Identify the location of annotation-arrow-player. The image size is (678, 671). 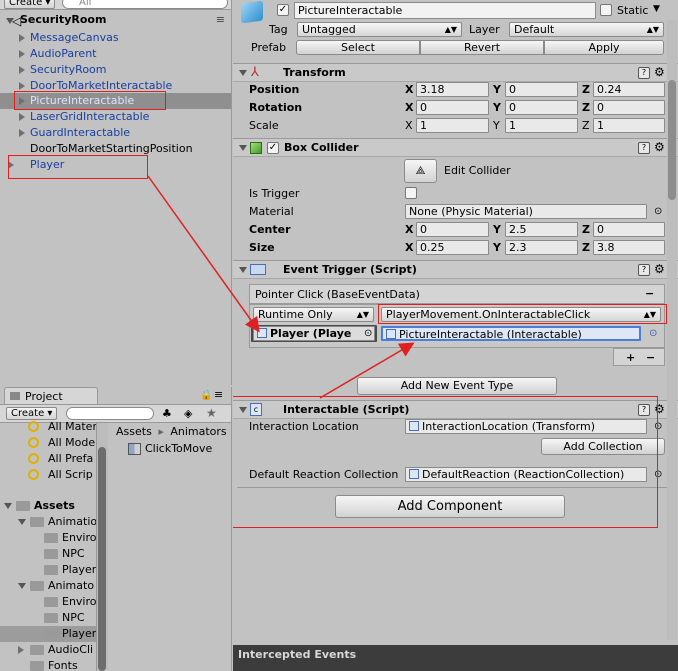
(203, 254).